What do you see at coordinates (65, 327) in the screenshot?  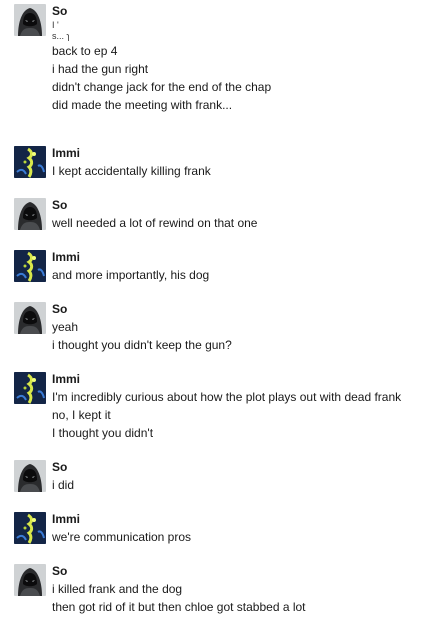 I see `message-line: yeah` at bounding box center [65, 327].